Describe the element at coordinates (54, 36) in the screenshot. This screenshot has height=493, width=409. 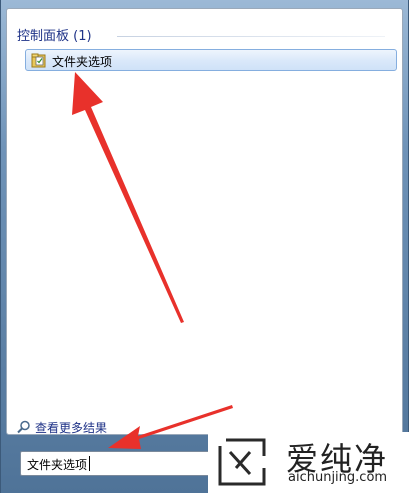
I see `group-header-control-panel: 控制面板 (1)` at that location.